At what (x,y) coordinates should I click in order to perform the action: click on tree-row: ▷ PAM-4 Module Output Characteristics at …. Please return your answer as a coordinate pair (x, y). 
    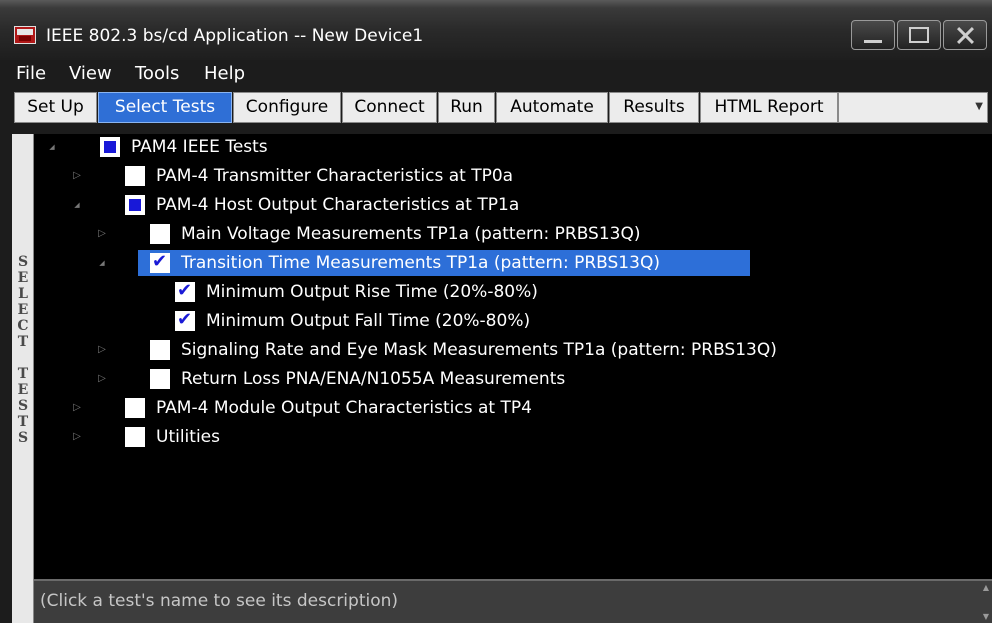
    Looking at the image, I should click on (513, 408).